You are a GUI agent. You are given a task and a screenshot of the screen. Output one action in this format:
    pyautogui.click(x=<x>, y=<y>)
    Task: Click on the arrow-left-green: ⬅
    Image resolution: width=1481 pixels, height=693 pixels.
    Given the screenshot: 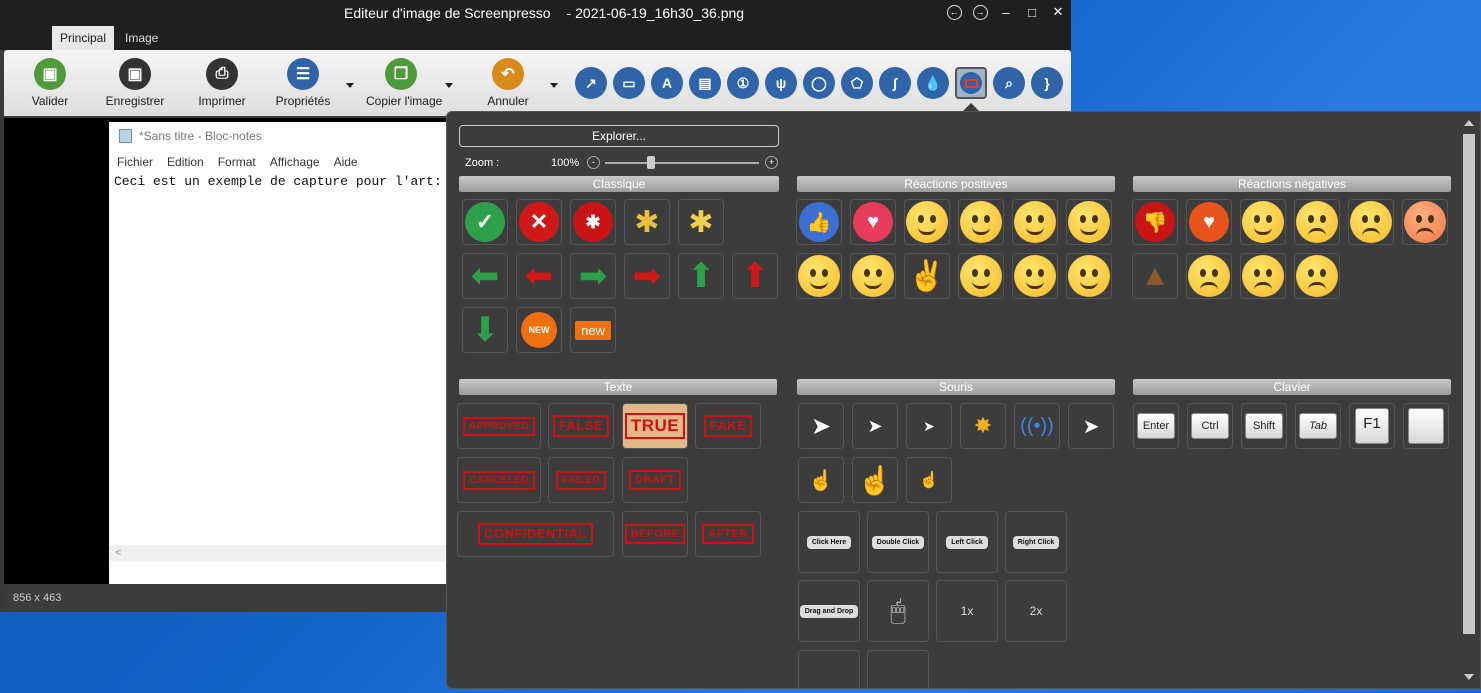 What is the action you would take?
    pyautogui.click(x=485, y=276)
    